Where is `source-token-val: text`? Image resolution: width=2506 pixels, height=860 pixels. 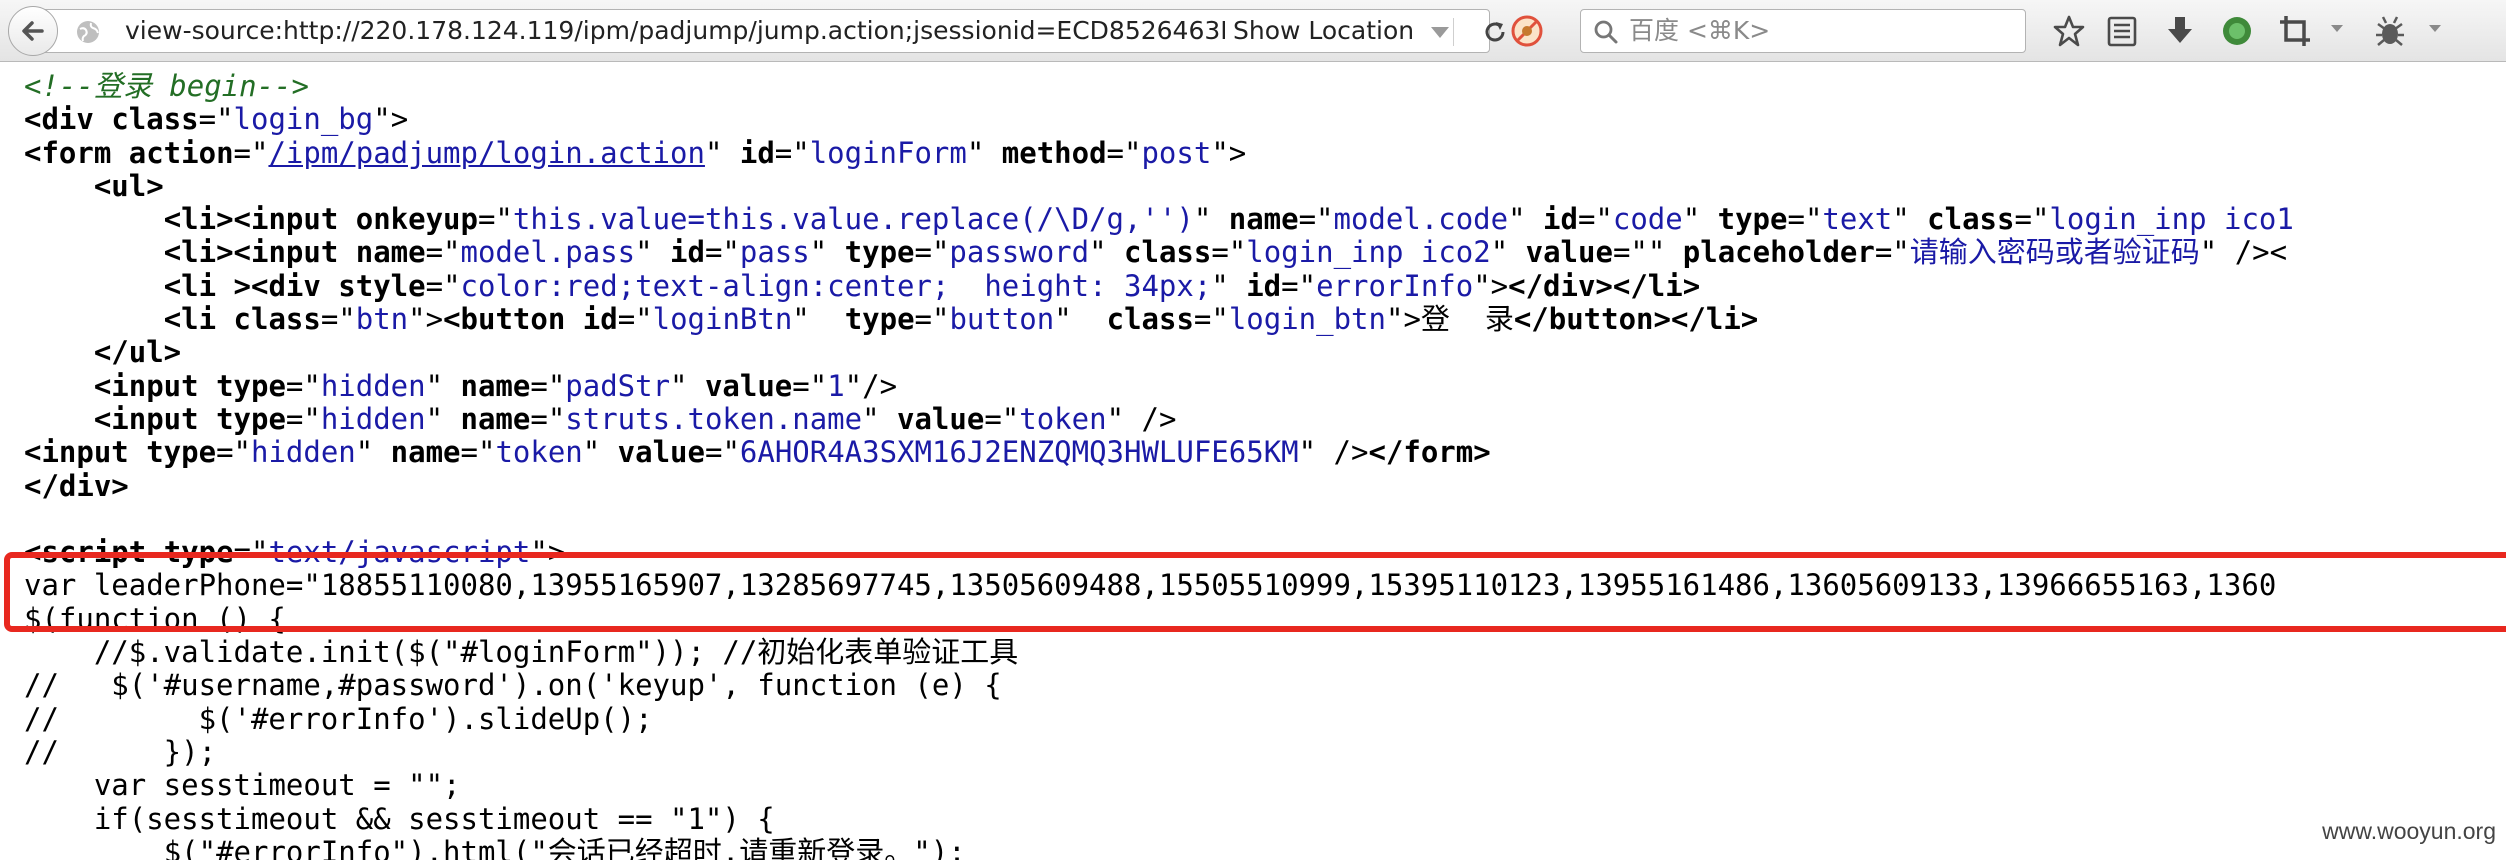 source-token-val: text is located at coordinates (1857, 219).